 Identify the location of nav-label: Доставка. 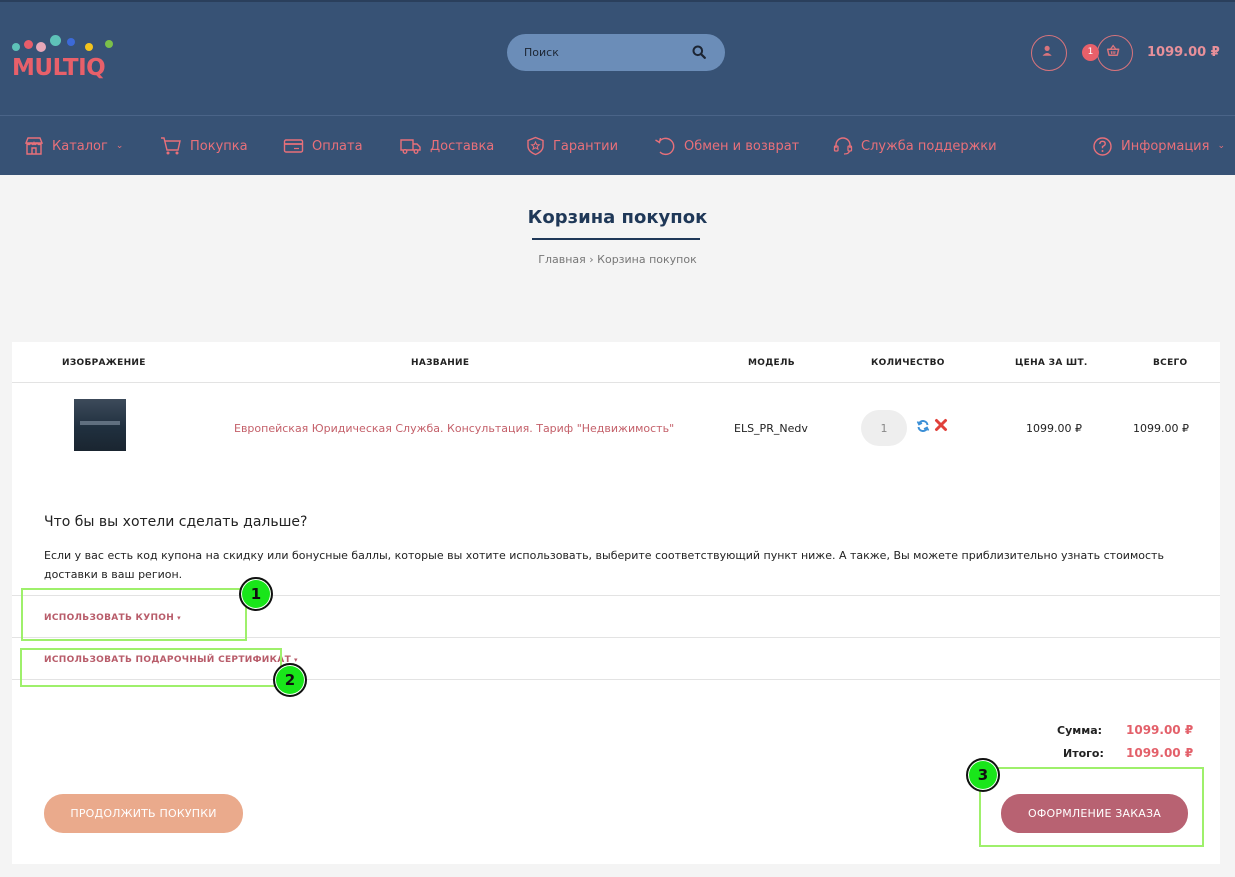
(462, 146).